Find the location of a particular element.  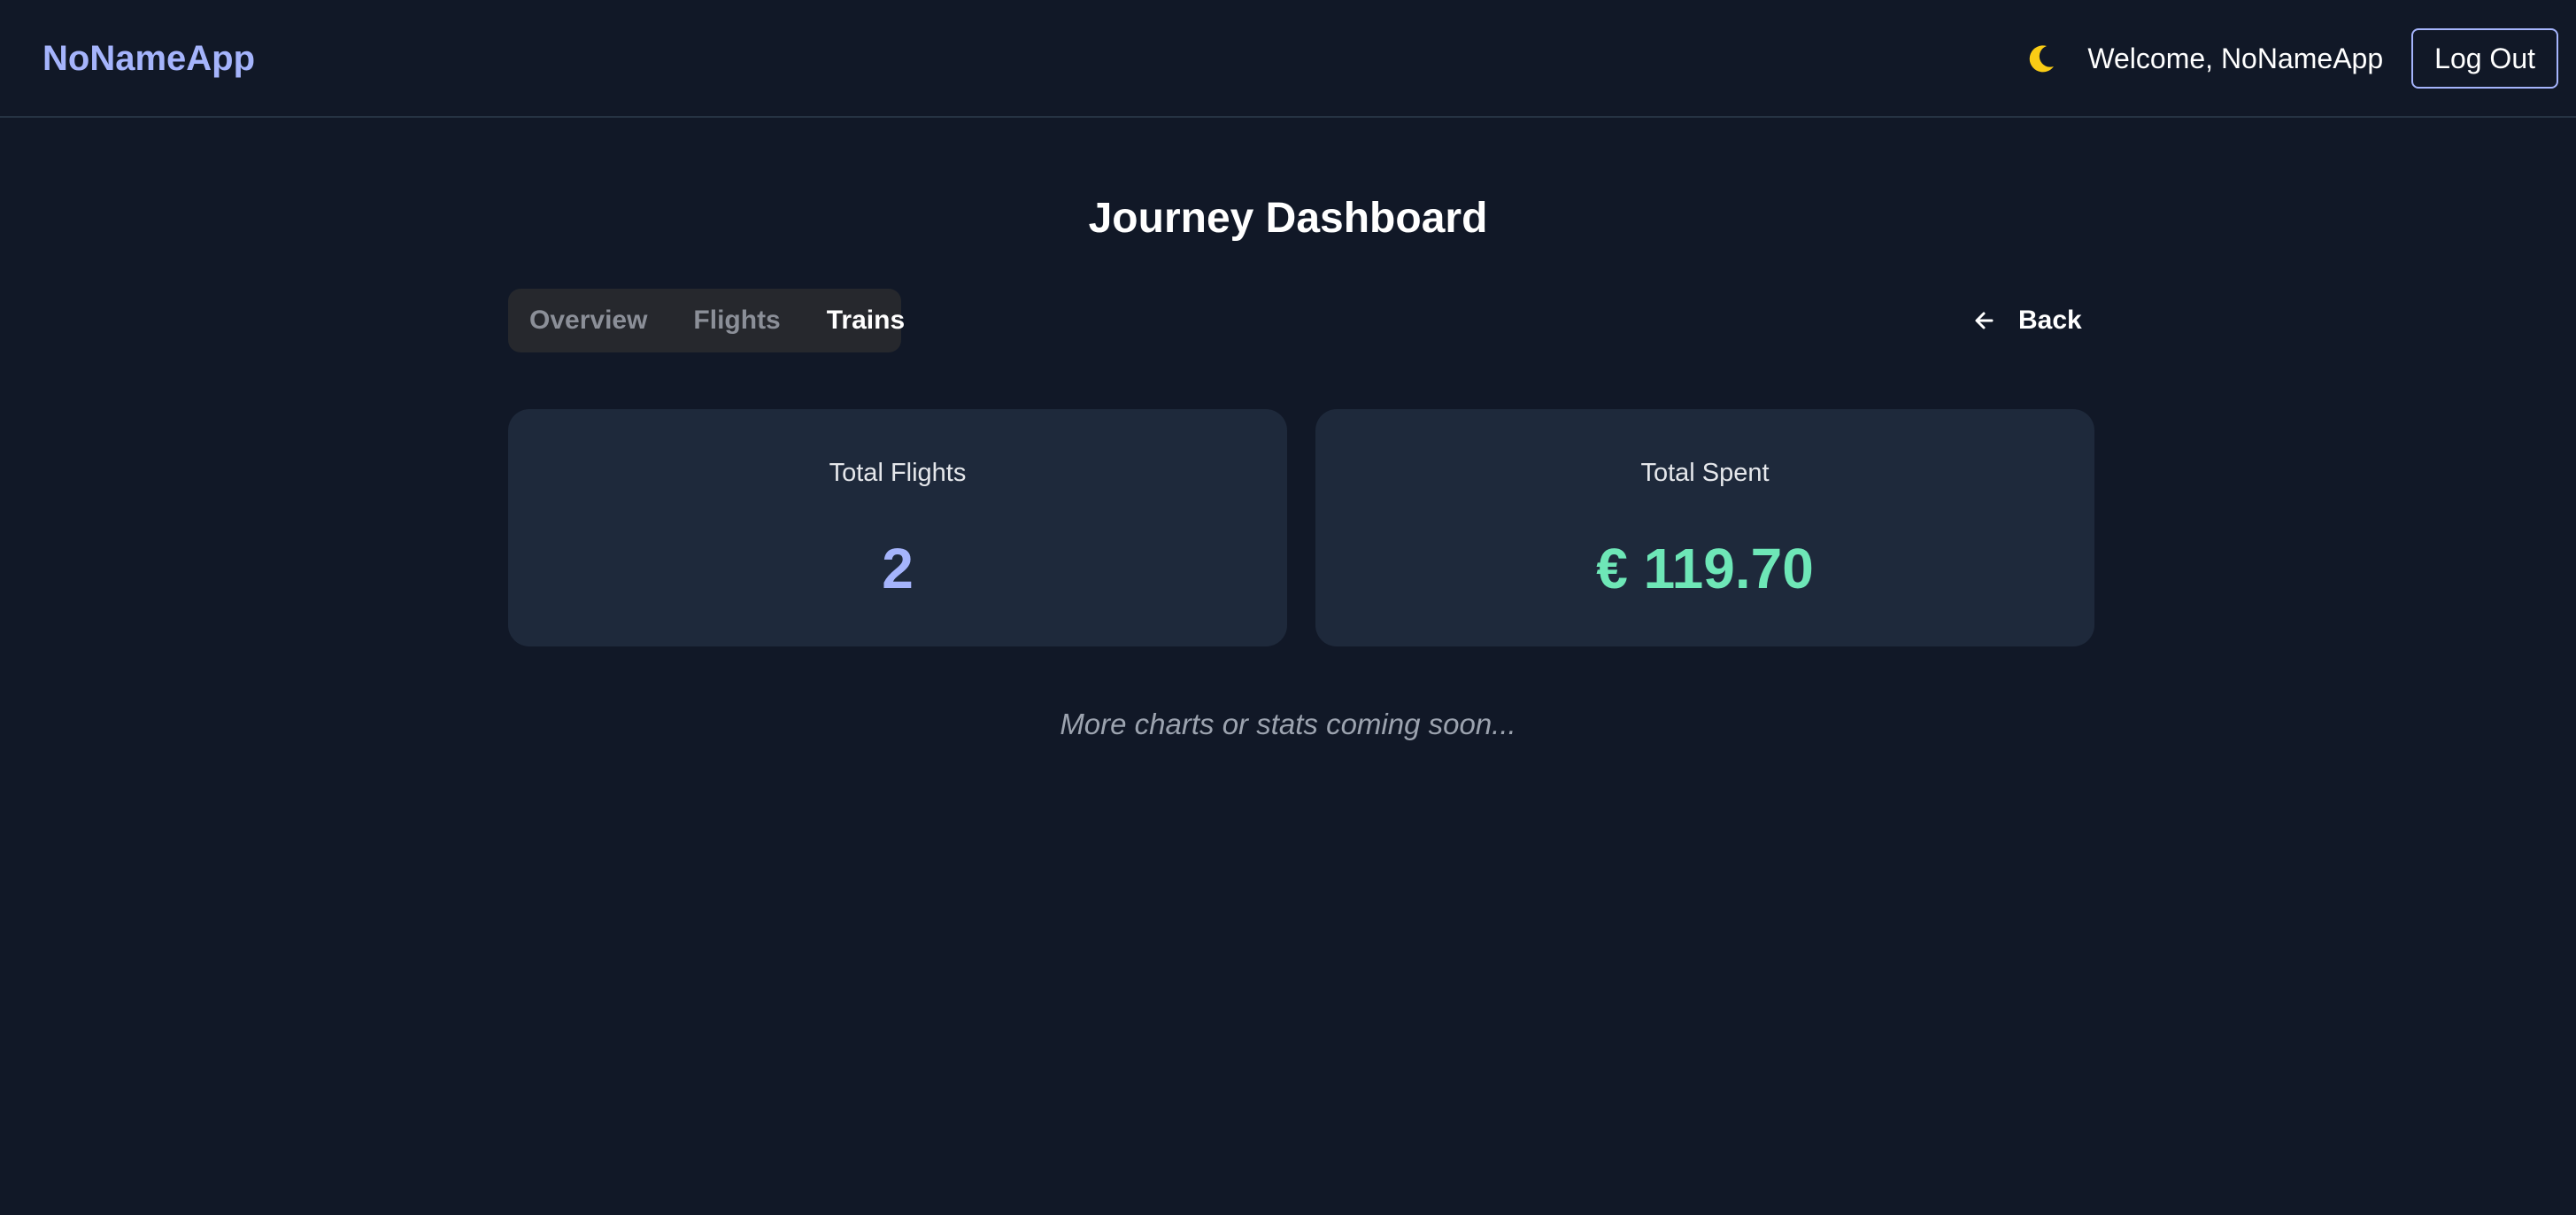

moon-icon is located at coordinates (2042, 59).